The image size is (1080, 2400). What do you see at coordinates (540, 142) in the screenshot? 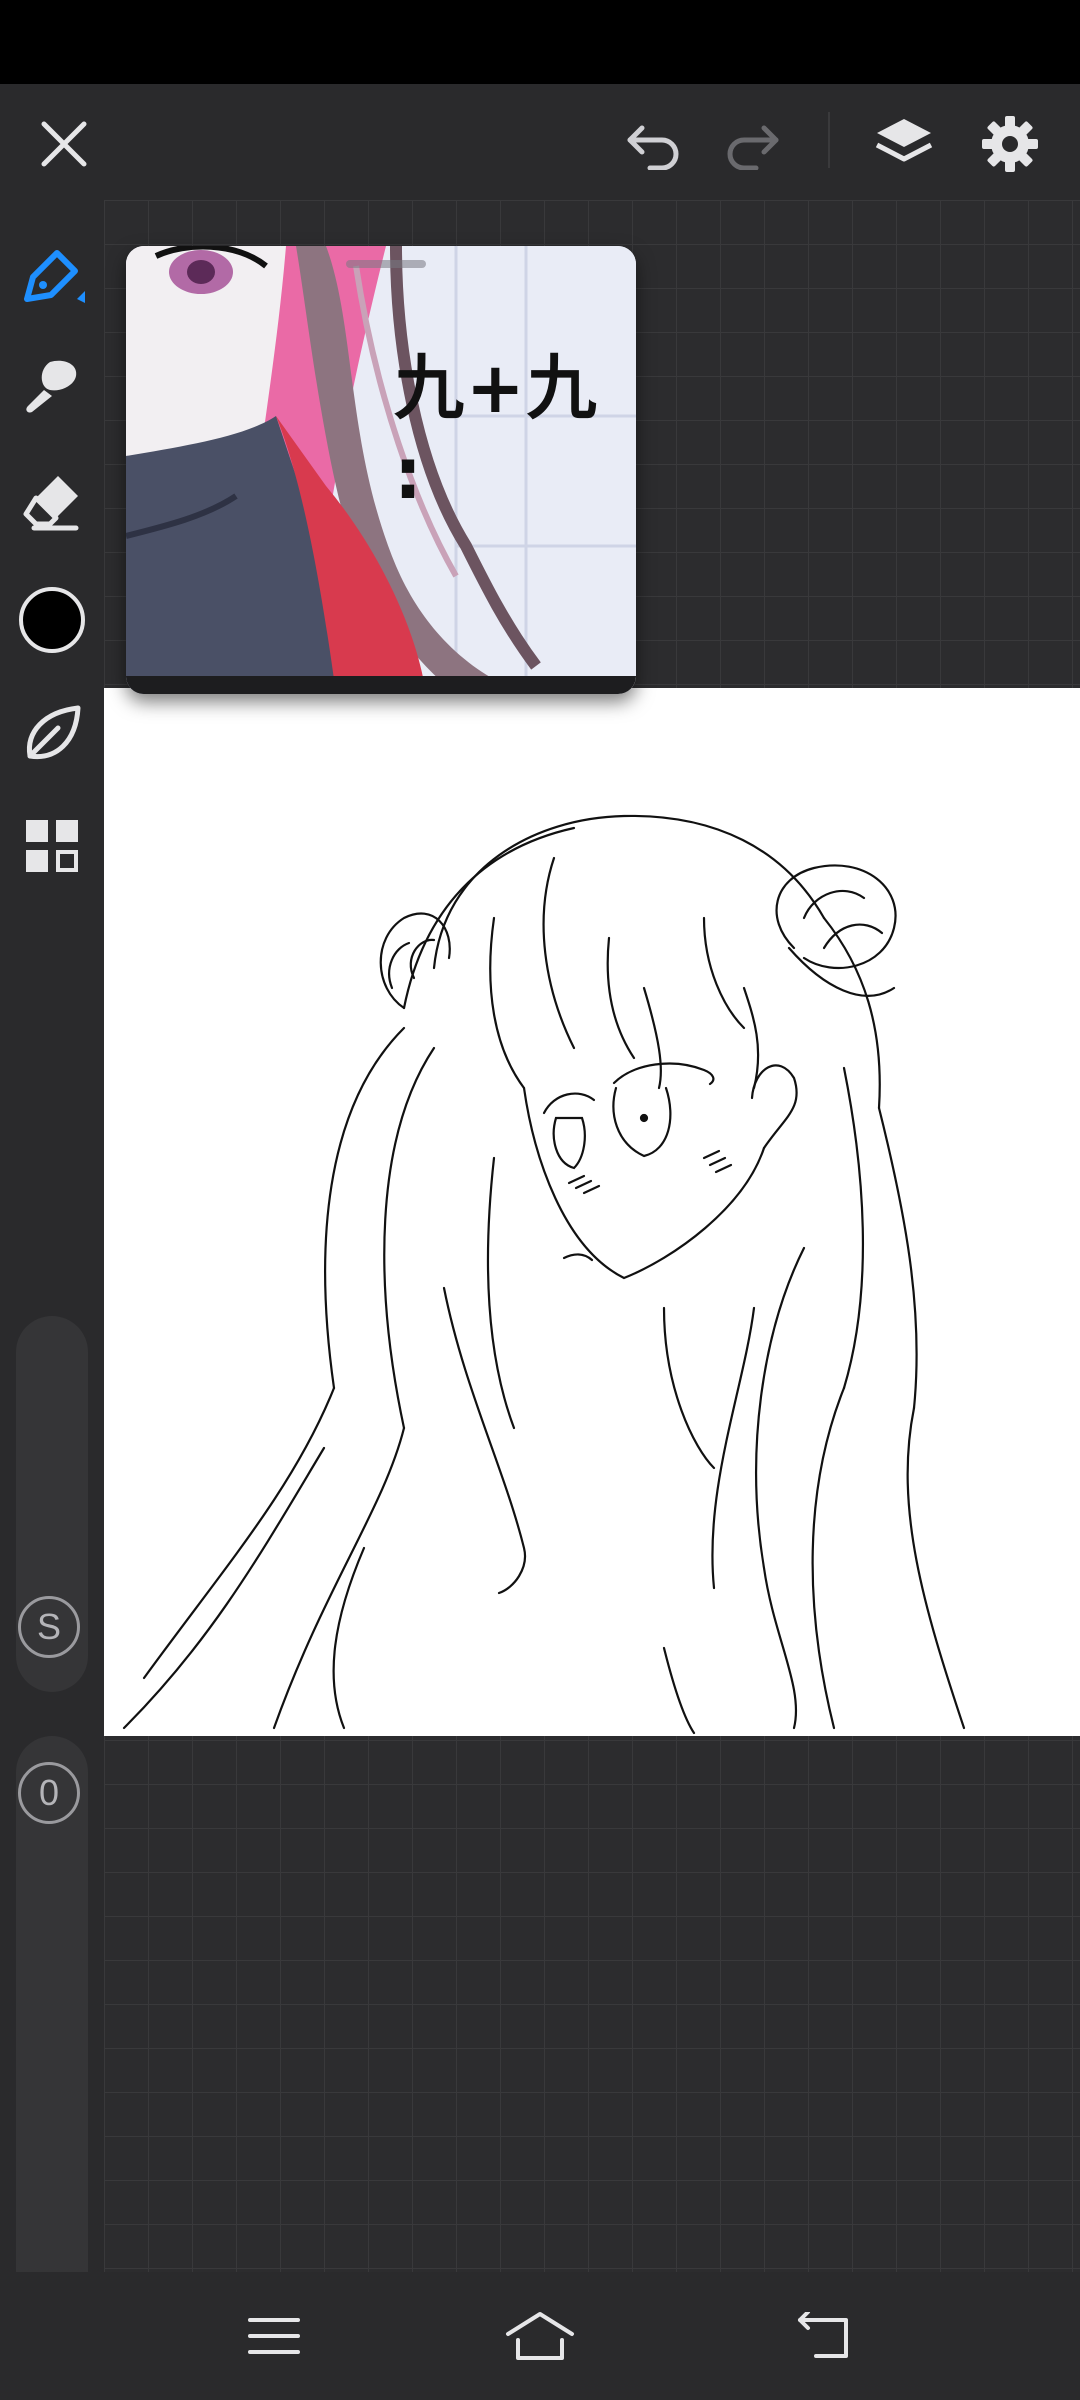
I see `top-toolbar` at bounding box center [540, 142].